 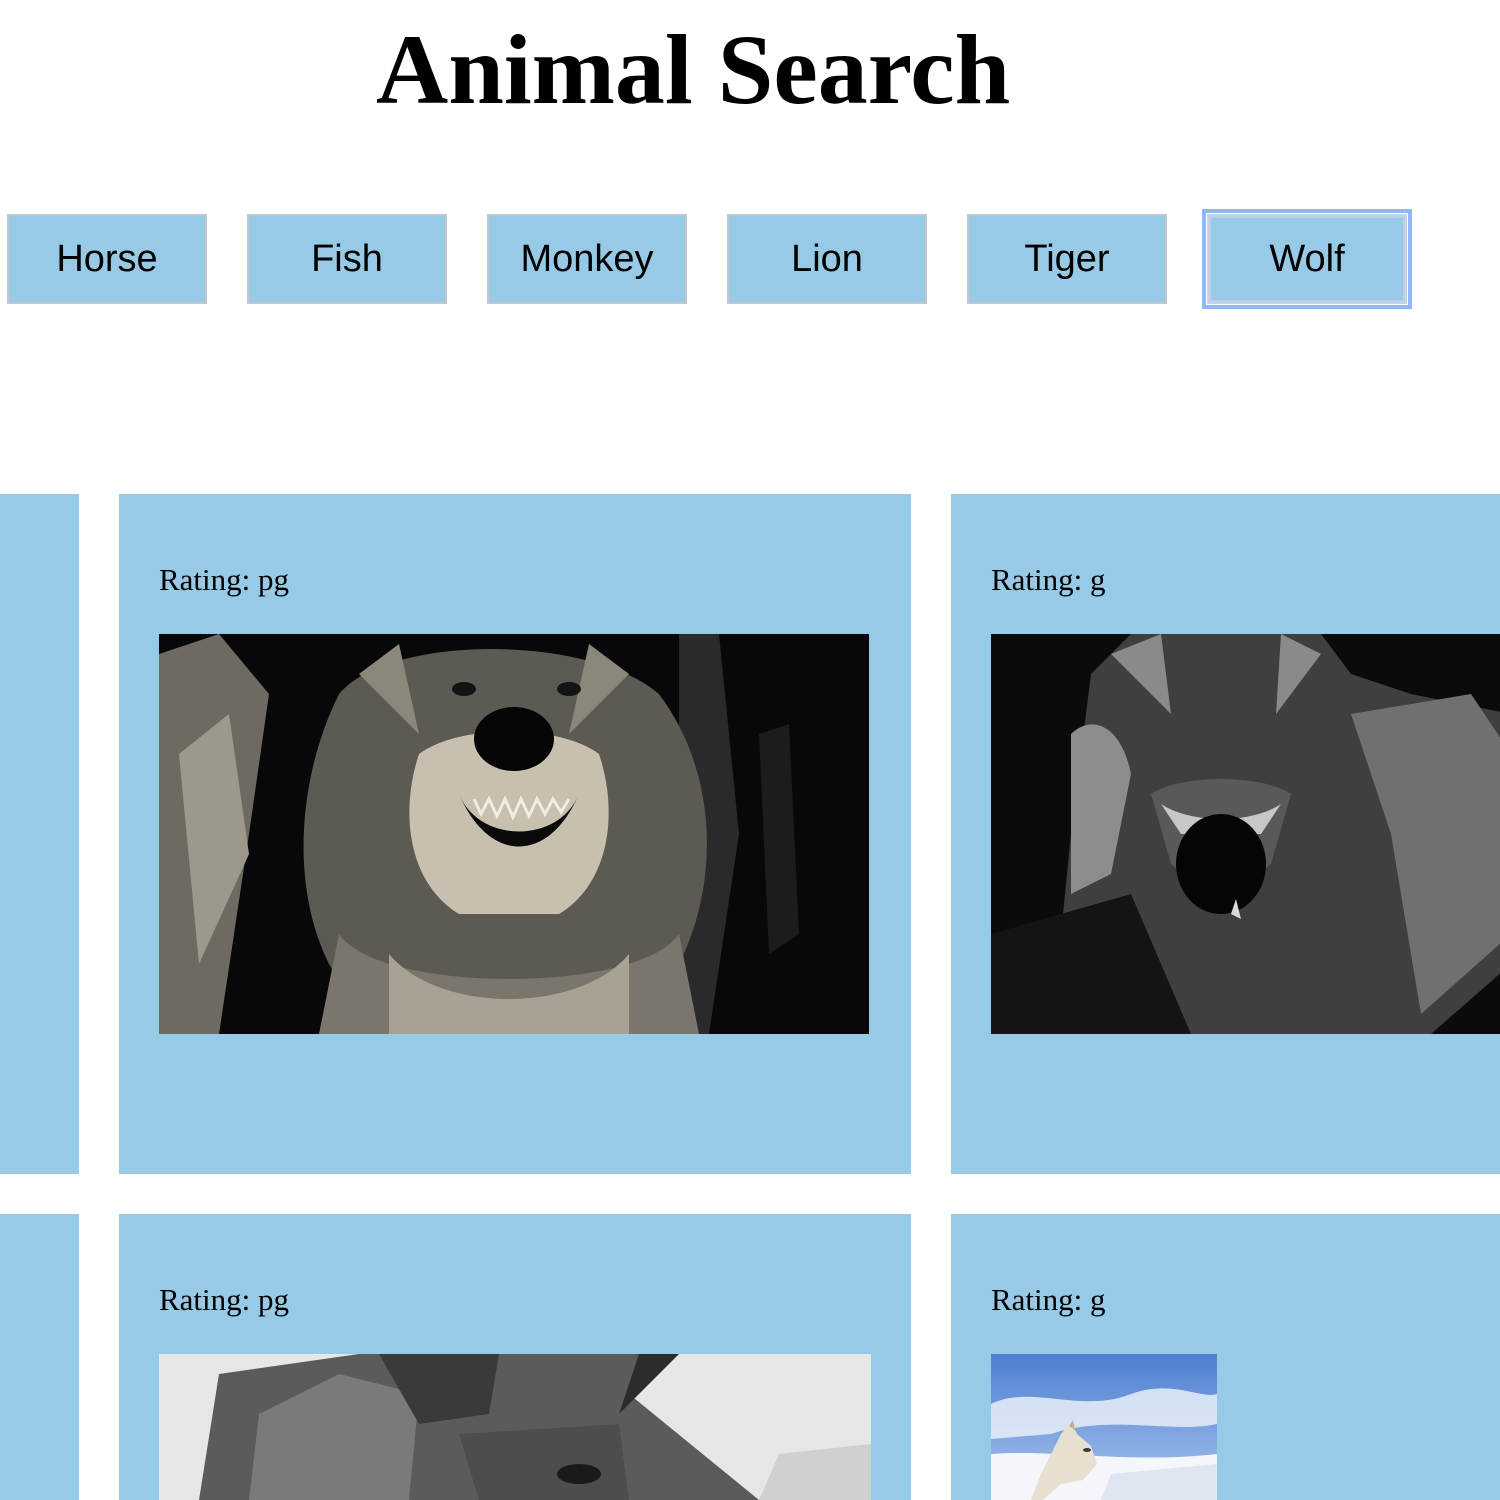 I want to click on white-wolf-illustration, so click(x=1104, y=1427).